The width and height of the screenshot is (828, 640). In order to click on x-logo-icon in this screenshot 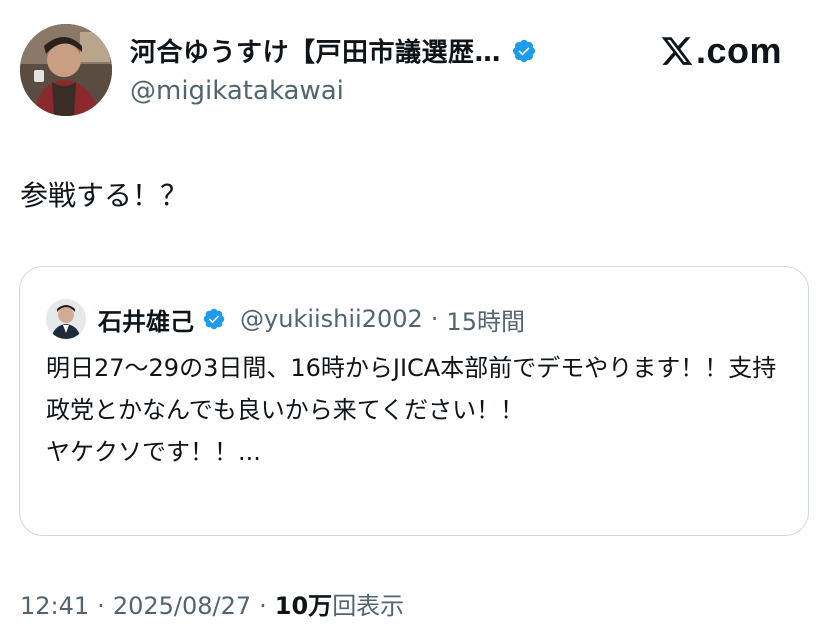, I will do `click(677, 51)`.